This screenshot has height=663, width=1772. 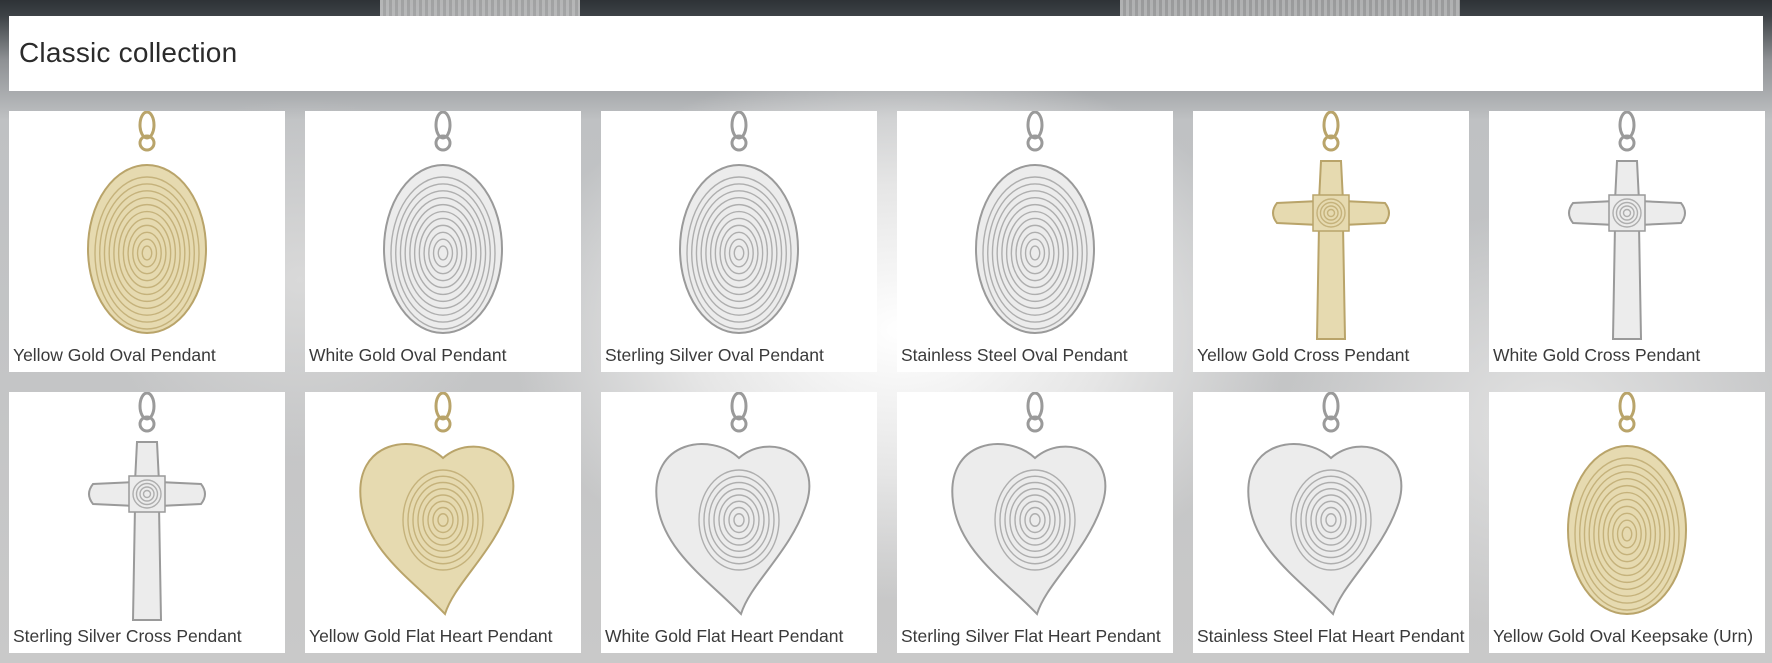 What do you see at coordinates (1623, 636) in the screenshot?
I see `product-name: Yellow Gold Oval Keepsake (Urn)` at bounding box center [1623, 636].